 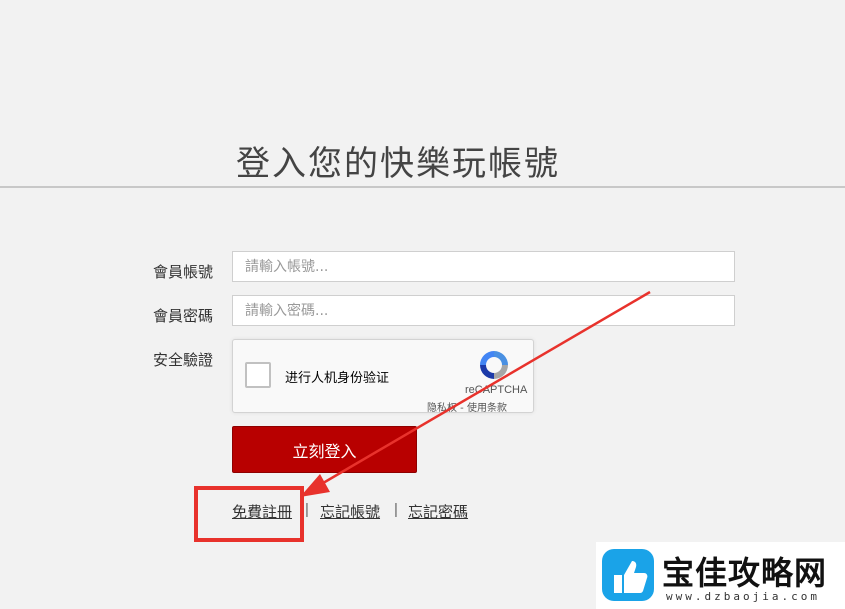 What do you see at coordinates (249, 514) in the screenshot?
I see `highlight-box` at bounding box center [249, 514].